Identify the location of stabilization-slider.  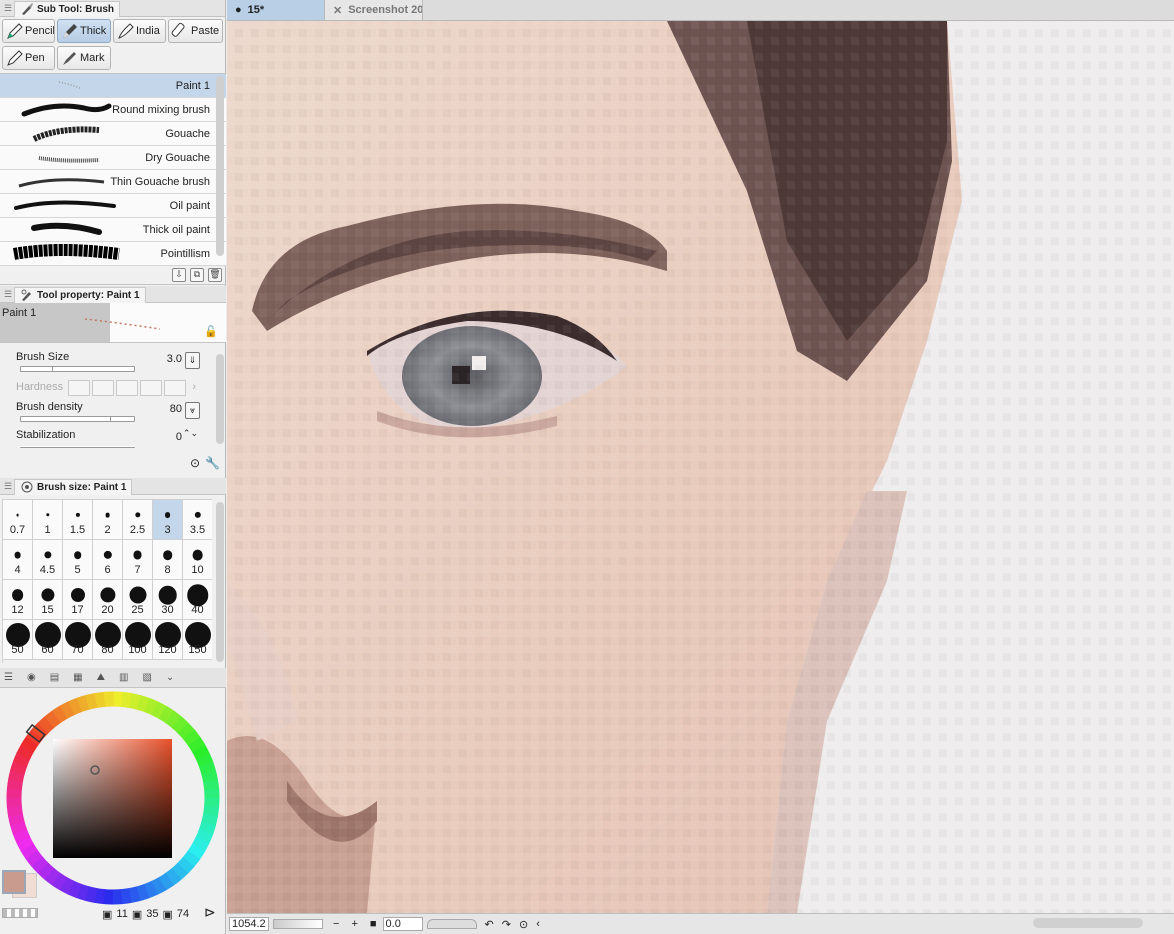
(77, 447).